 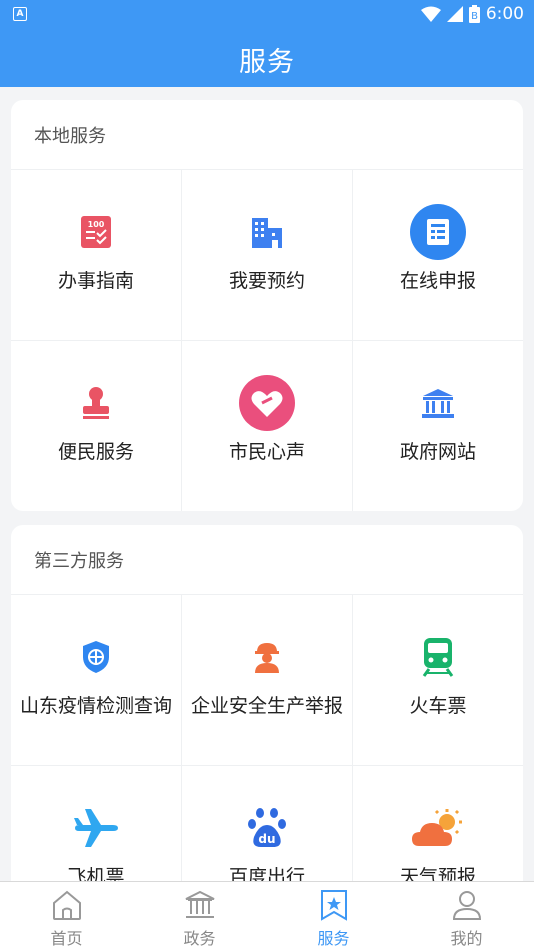 What do you see at coordinates (267, 828) in the screenshot?
I see `baidu-icon: du` at bounding box center [267, 828].